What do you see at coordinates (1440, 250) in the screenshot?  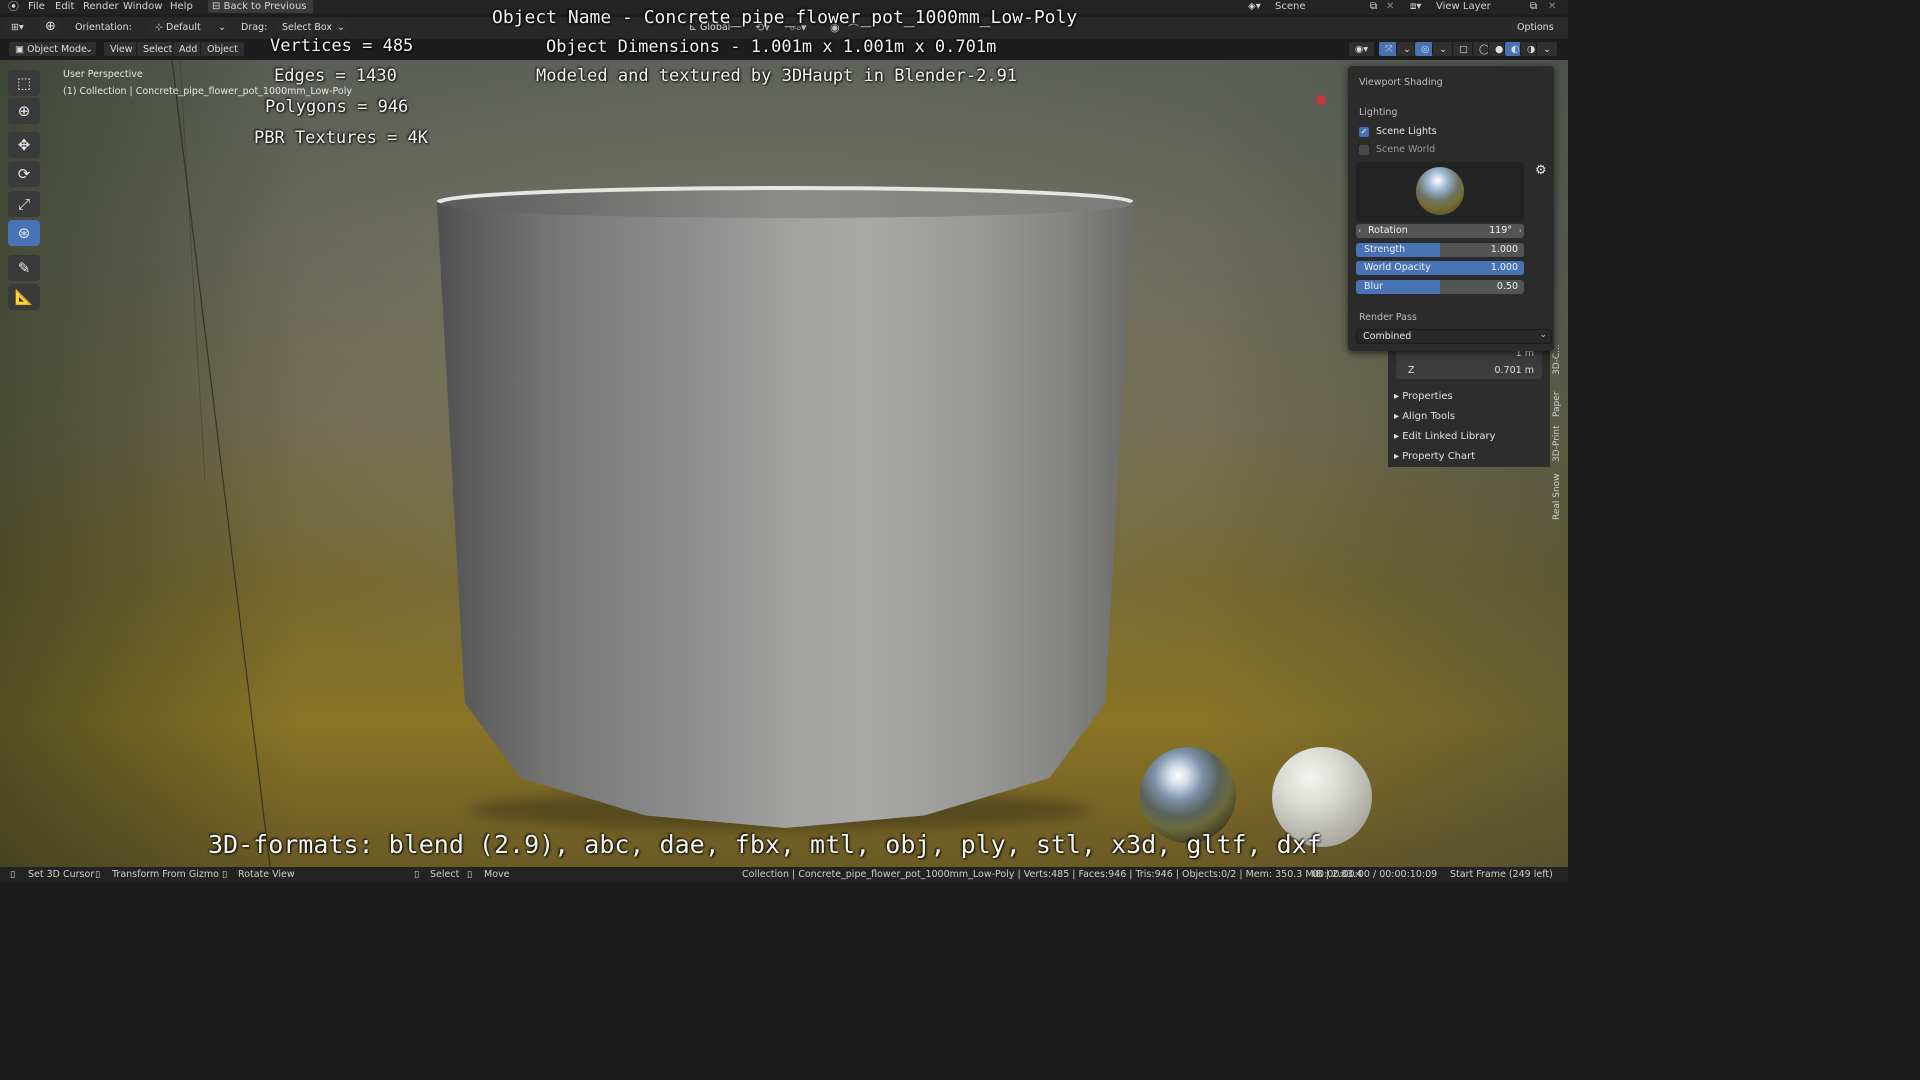 I see `strength-slider: Strength 1.000` at bounding box center [1440, 250].